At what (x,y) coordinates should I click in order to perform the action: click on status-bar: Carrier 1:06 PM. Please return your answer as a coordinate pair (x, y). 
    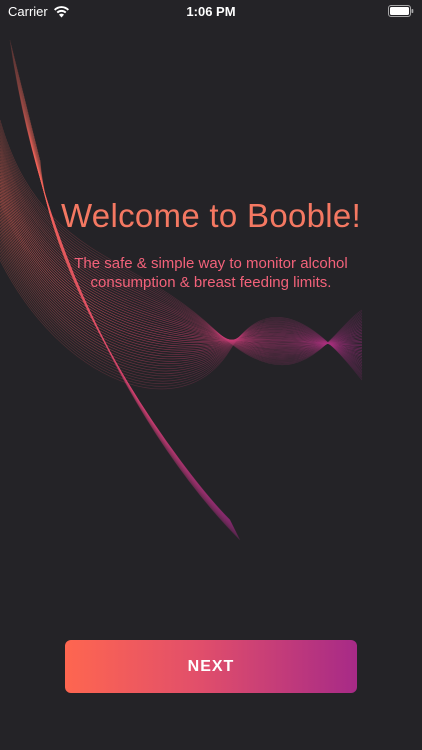
    Looking at the image, I should click on (211, 12).